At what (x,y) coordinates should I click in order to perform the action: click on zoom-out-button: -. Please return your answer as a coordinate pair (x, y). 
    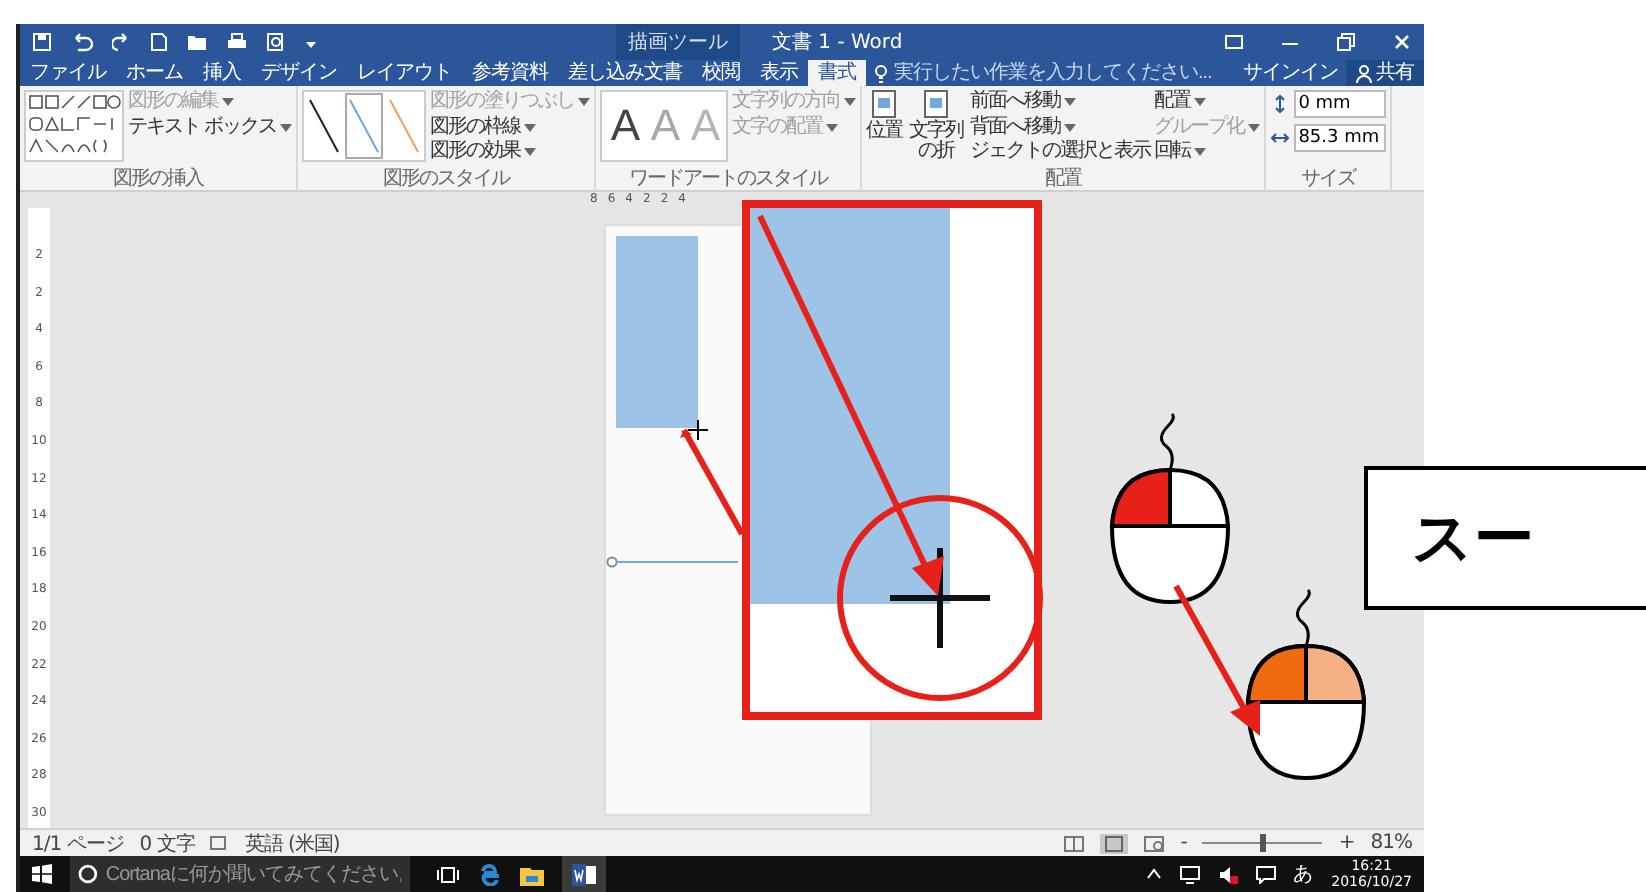
    Looking at the image, I should click on (1183, 843).